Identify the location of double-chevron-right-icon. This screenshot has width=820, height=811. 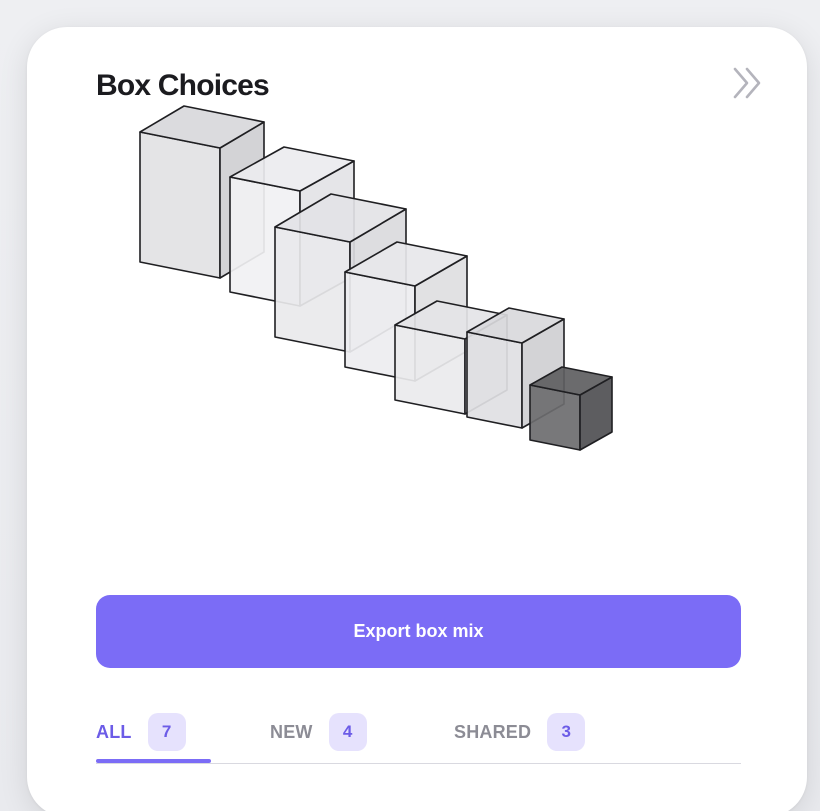
(747, 83).